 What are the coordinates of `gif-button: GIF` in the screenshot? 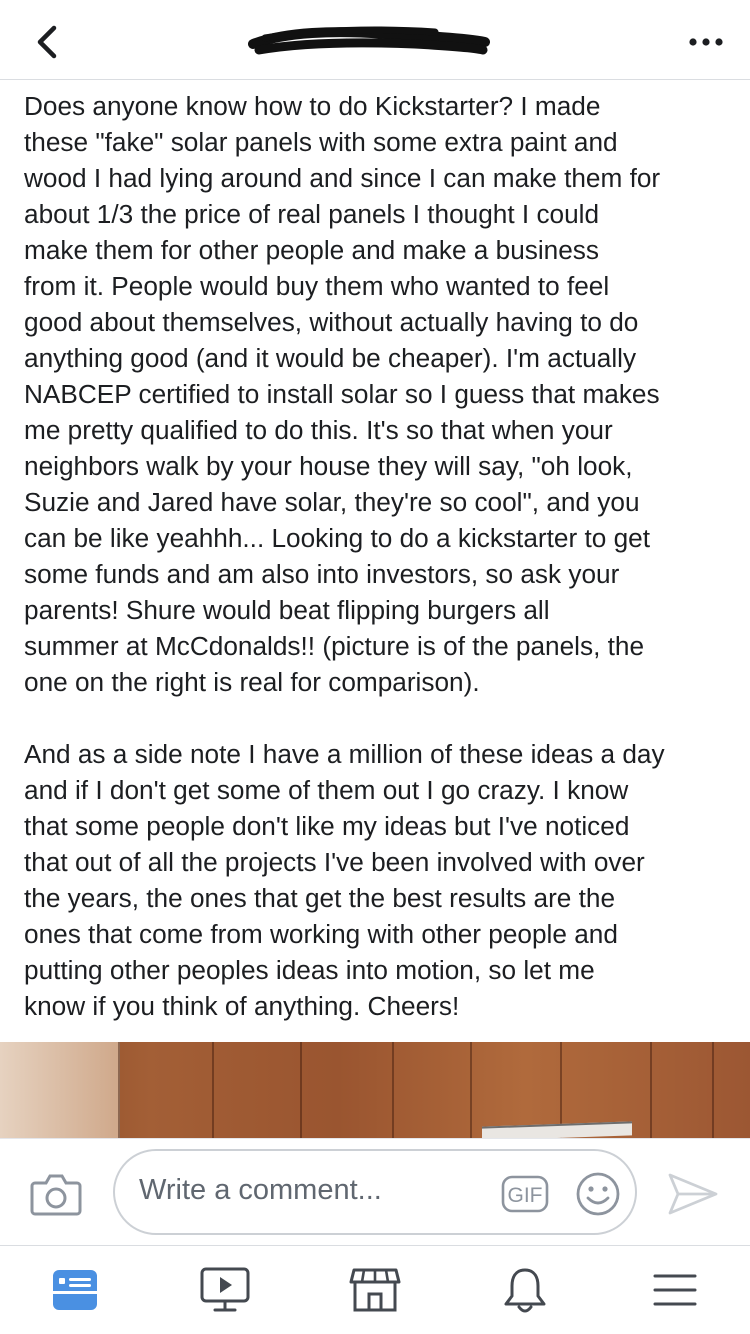 It's located at (525, 1194).